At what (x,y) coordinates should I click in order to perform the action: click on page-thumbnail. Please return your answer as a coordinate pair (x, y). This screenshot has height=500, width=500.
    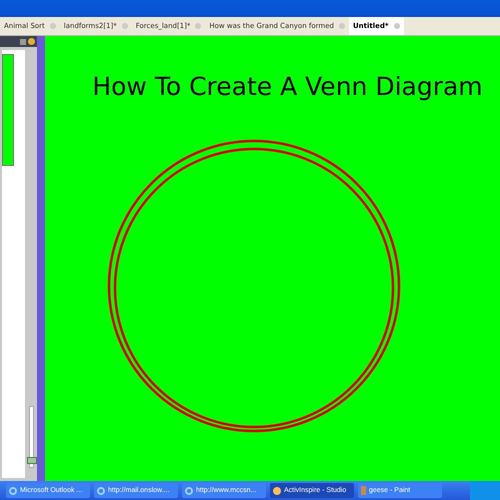
    Looking at the image, I should click on (8, 110).